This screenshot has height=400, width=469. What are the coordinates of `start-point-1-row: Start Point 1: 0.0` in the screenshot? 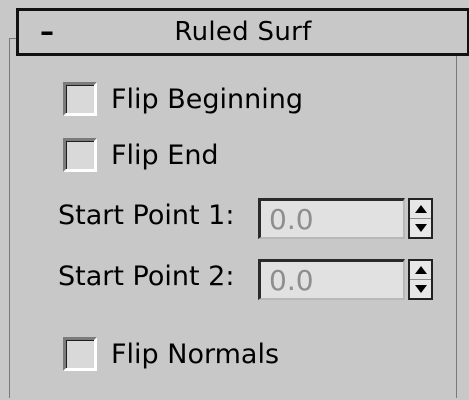 It's located at (253, 219).